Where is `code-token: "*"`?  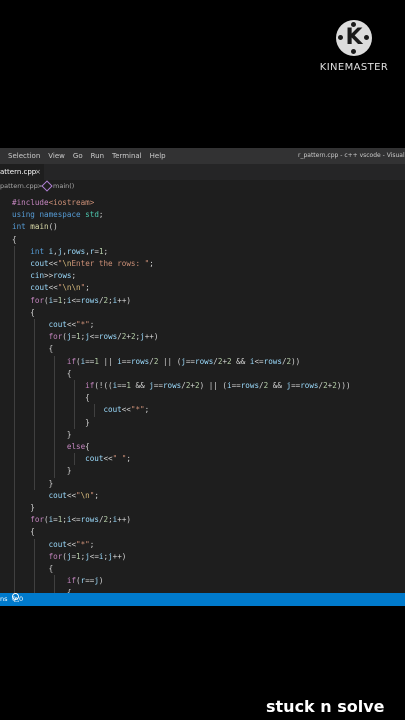 code-token: "*" is located at coordinates (137, 410).